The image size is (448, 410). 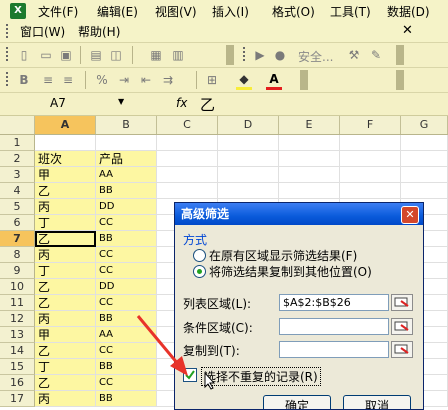 What do you see at coordinates (162, 345) in the screenshot?
I see `annotation-arrow` at bounding box center [162, 345].